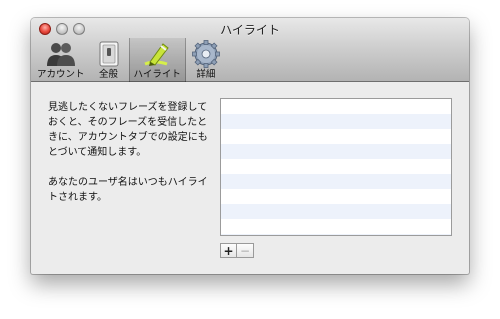 This screenshot has height=319, width=500. Describe the element at coordinates (156, 54) in the screenshot. I see `highlighter-icon` at that location.